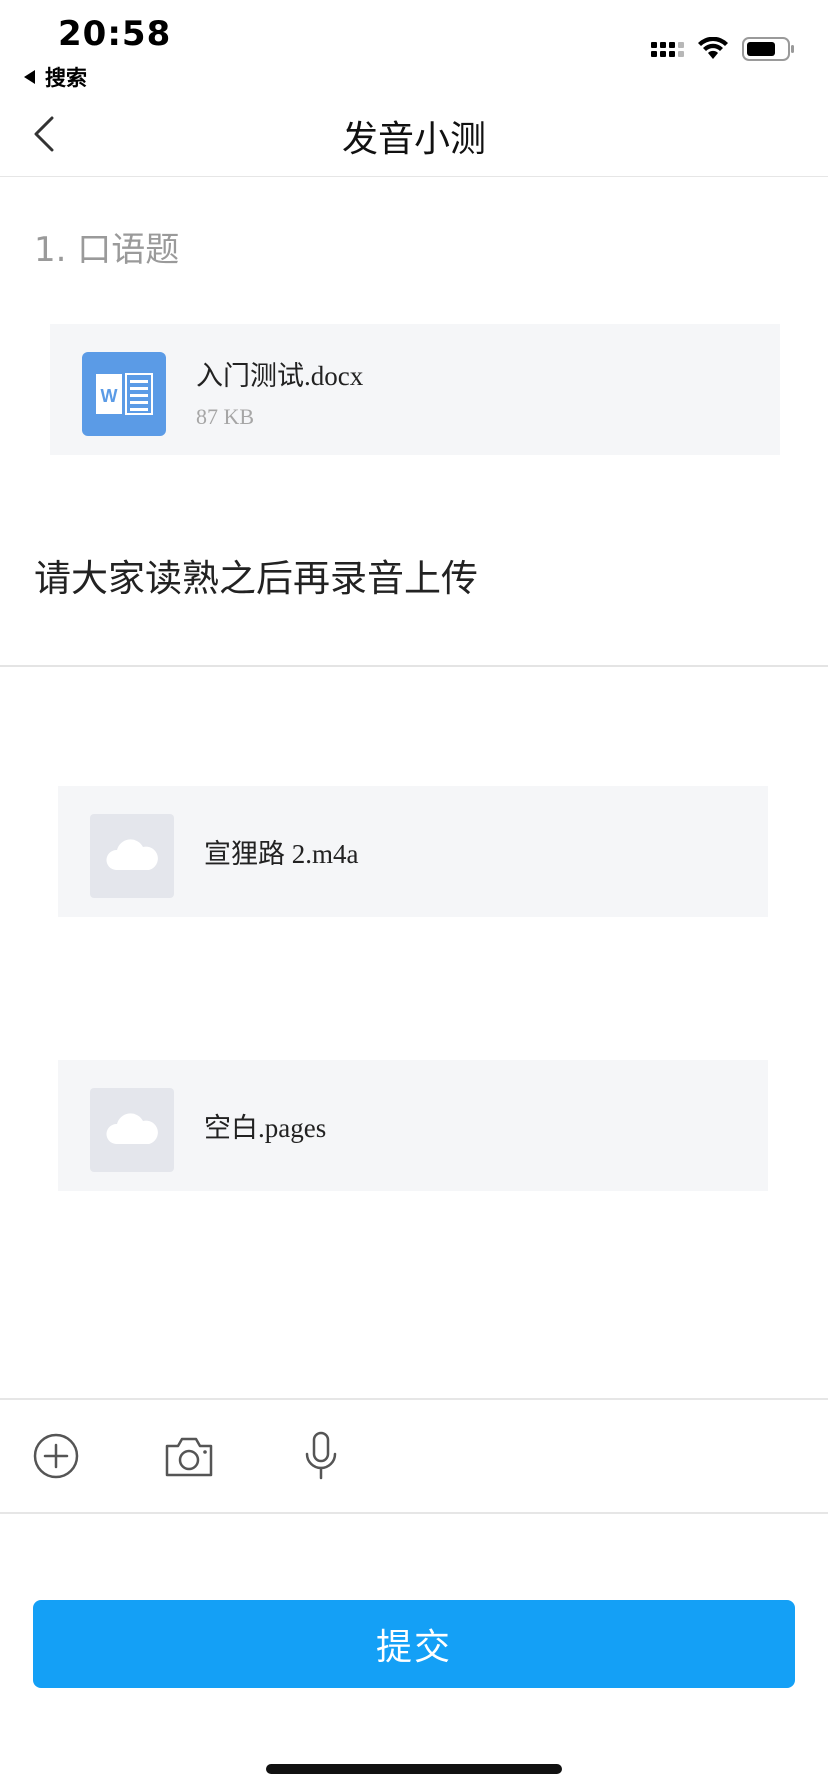 This screenshot has height=1792, width=828. Describe the element at coordinates (413, 1125) in the screenshot. I see `upload-item: 空白.pages` at that location.